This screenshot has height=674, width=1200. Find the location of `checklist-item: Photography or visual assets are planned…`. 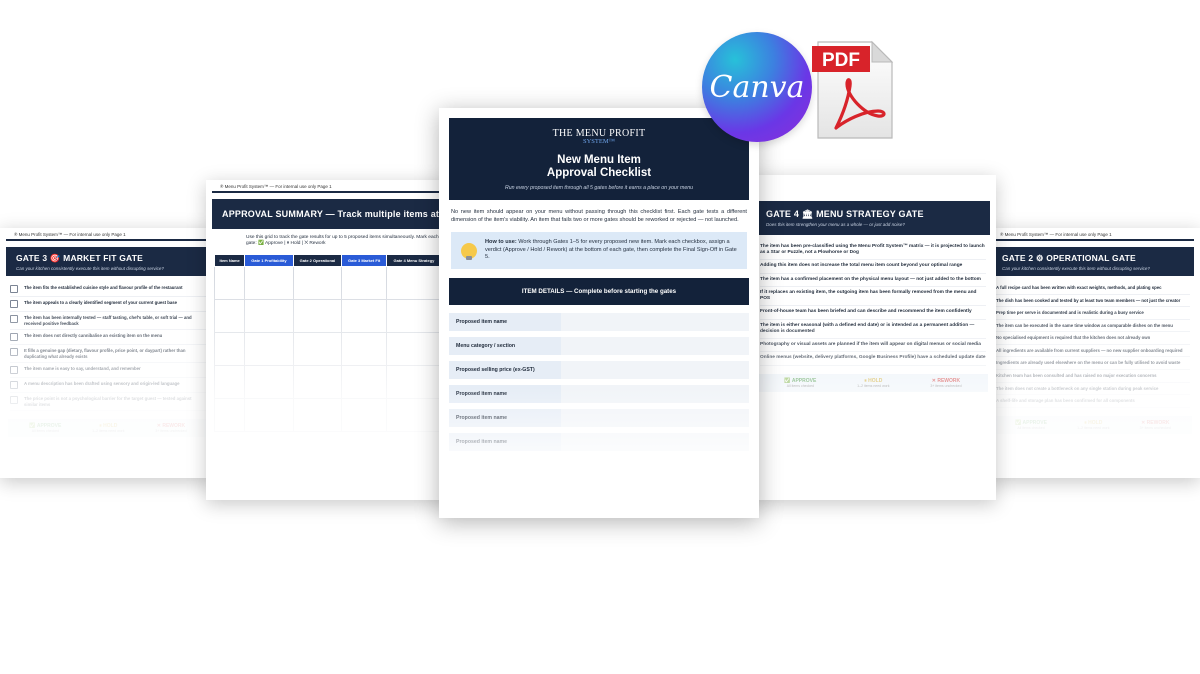

checklist-item: Photography or visual assets are planned… is located at coordinates (873, 346).